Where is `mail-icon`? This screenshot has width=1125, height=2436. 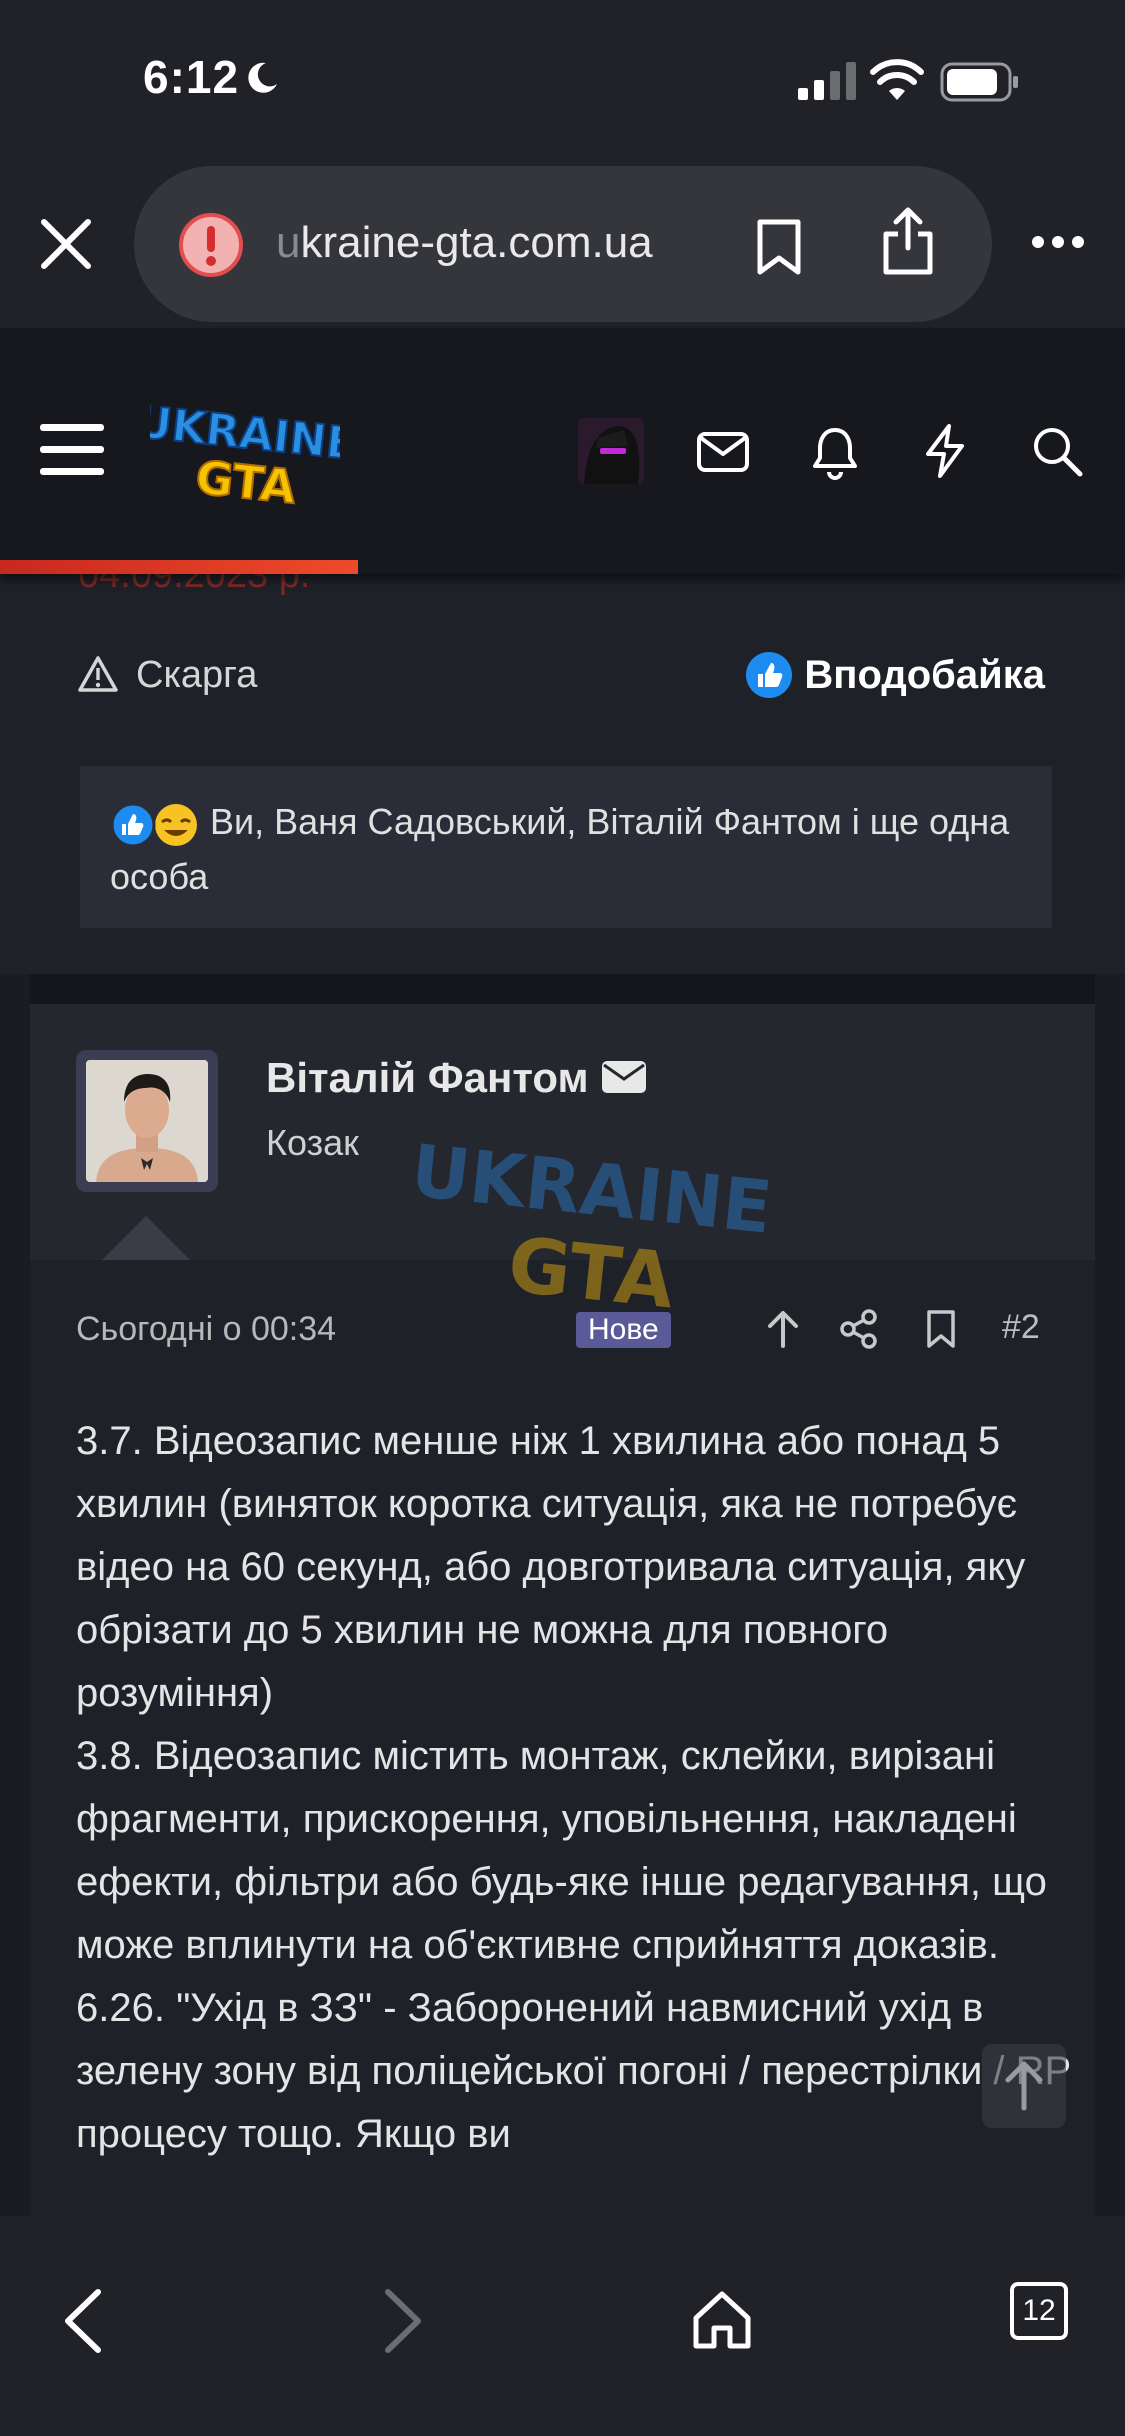 mail-icon is located at coordinates (723, 451).